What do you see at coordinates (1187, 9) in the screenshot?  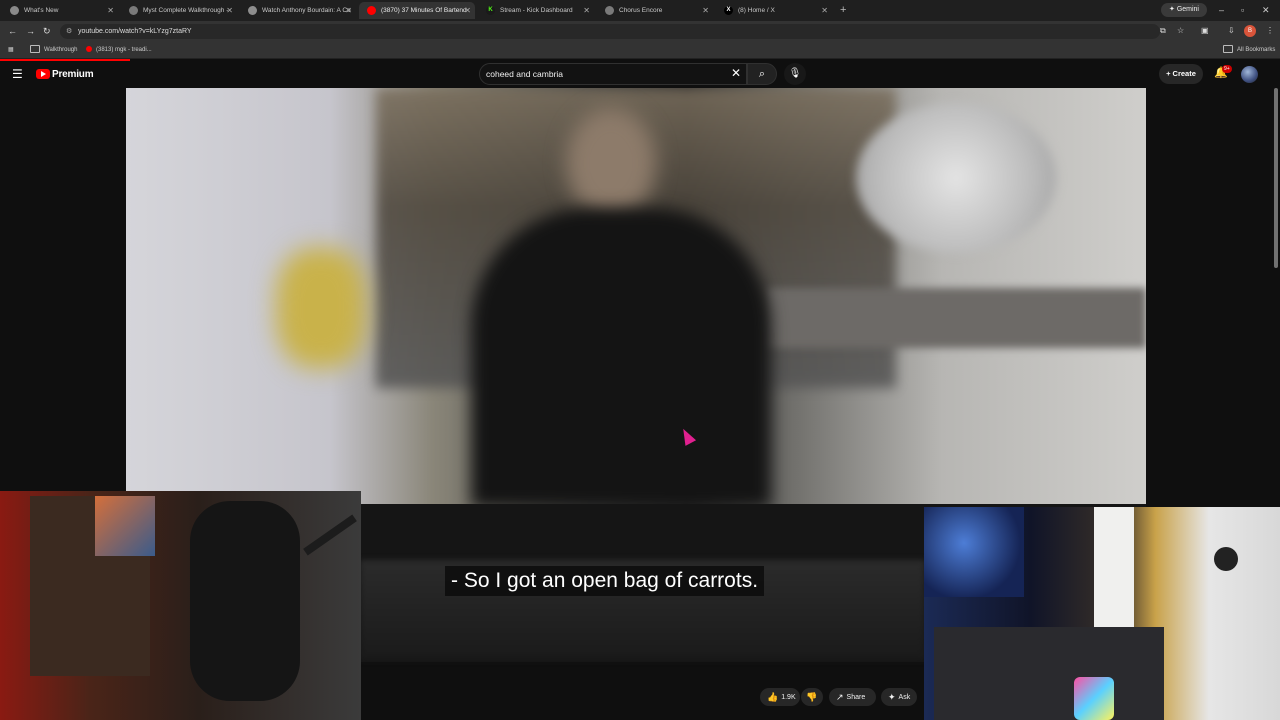 I see `gemini-label: Gemini` at bounding box center [1187, 9].